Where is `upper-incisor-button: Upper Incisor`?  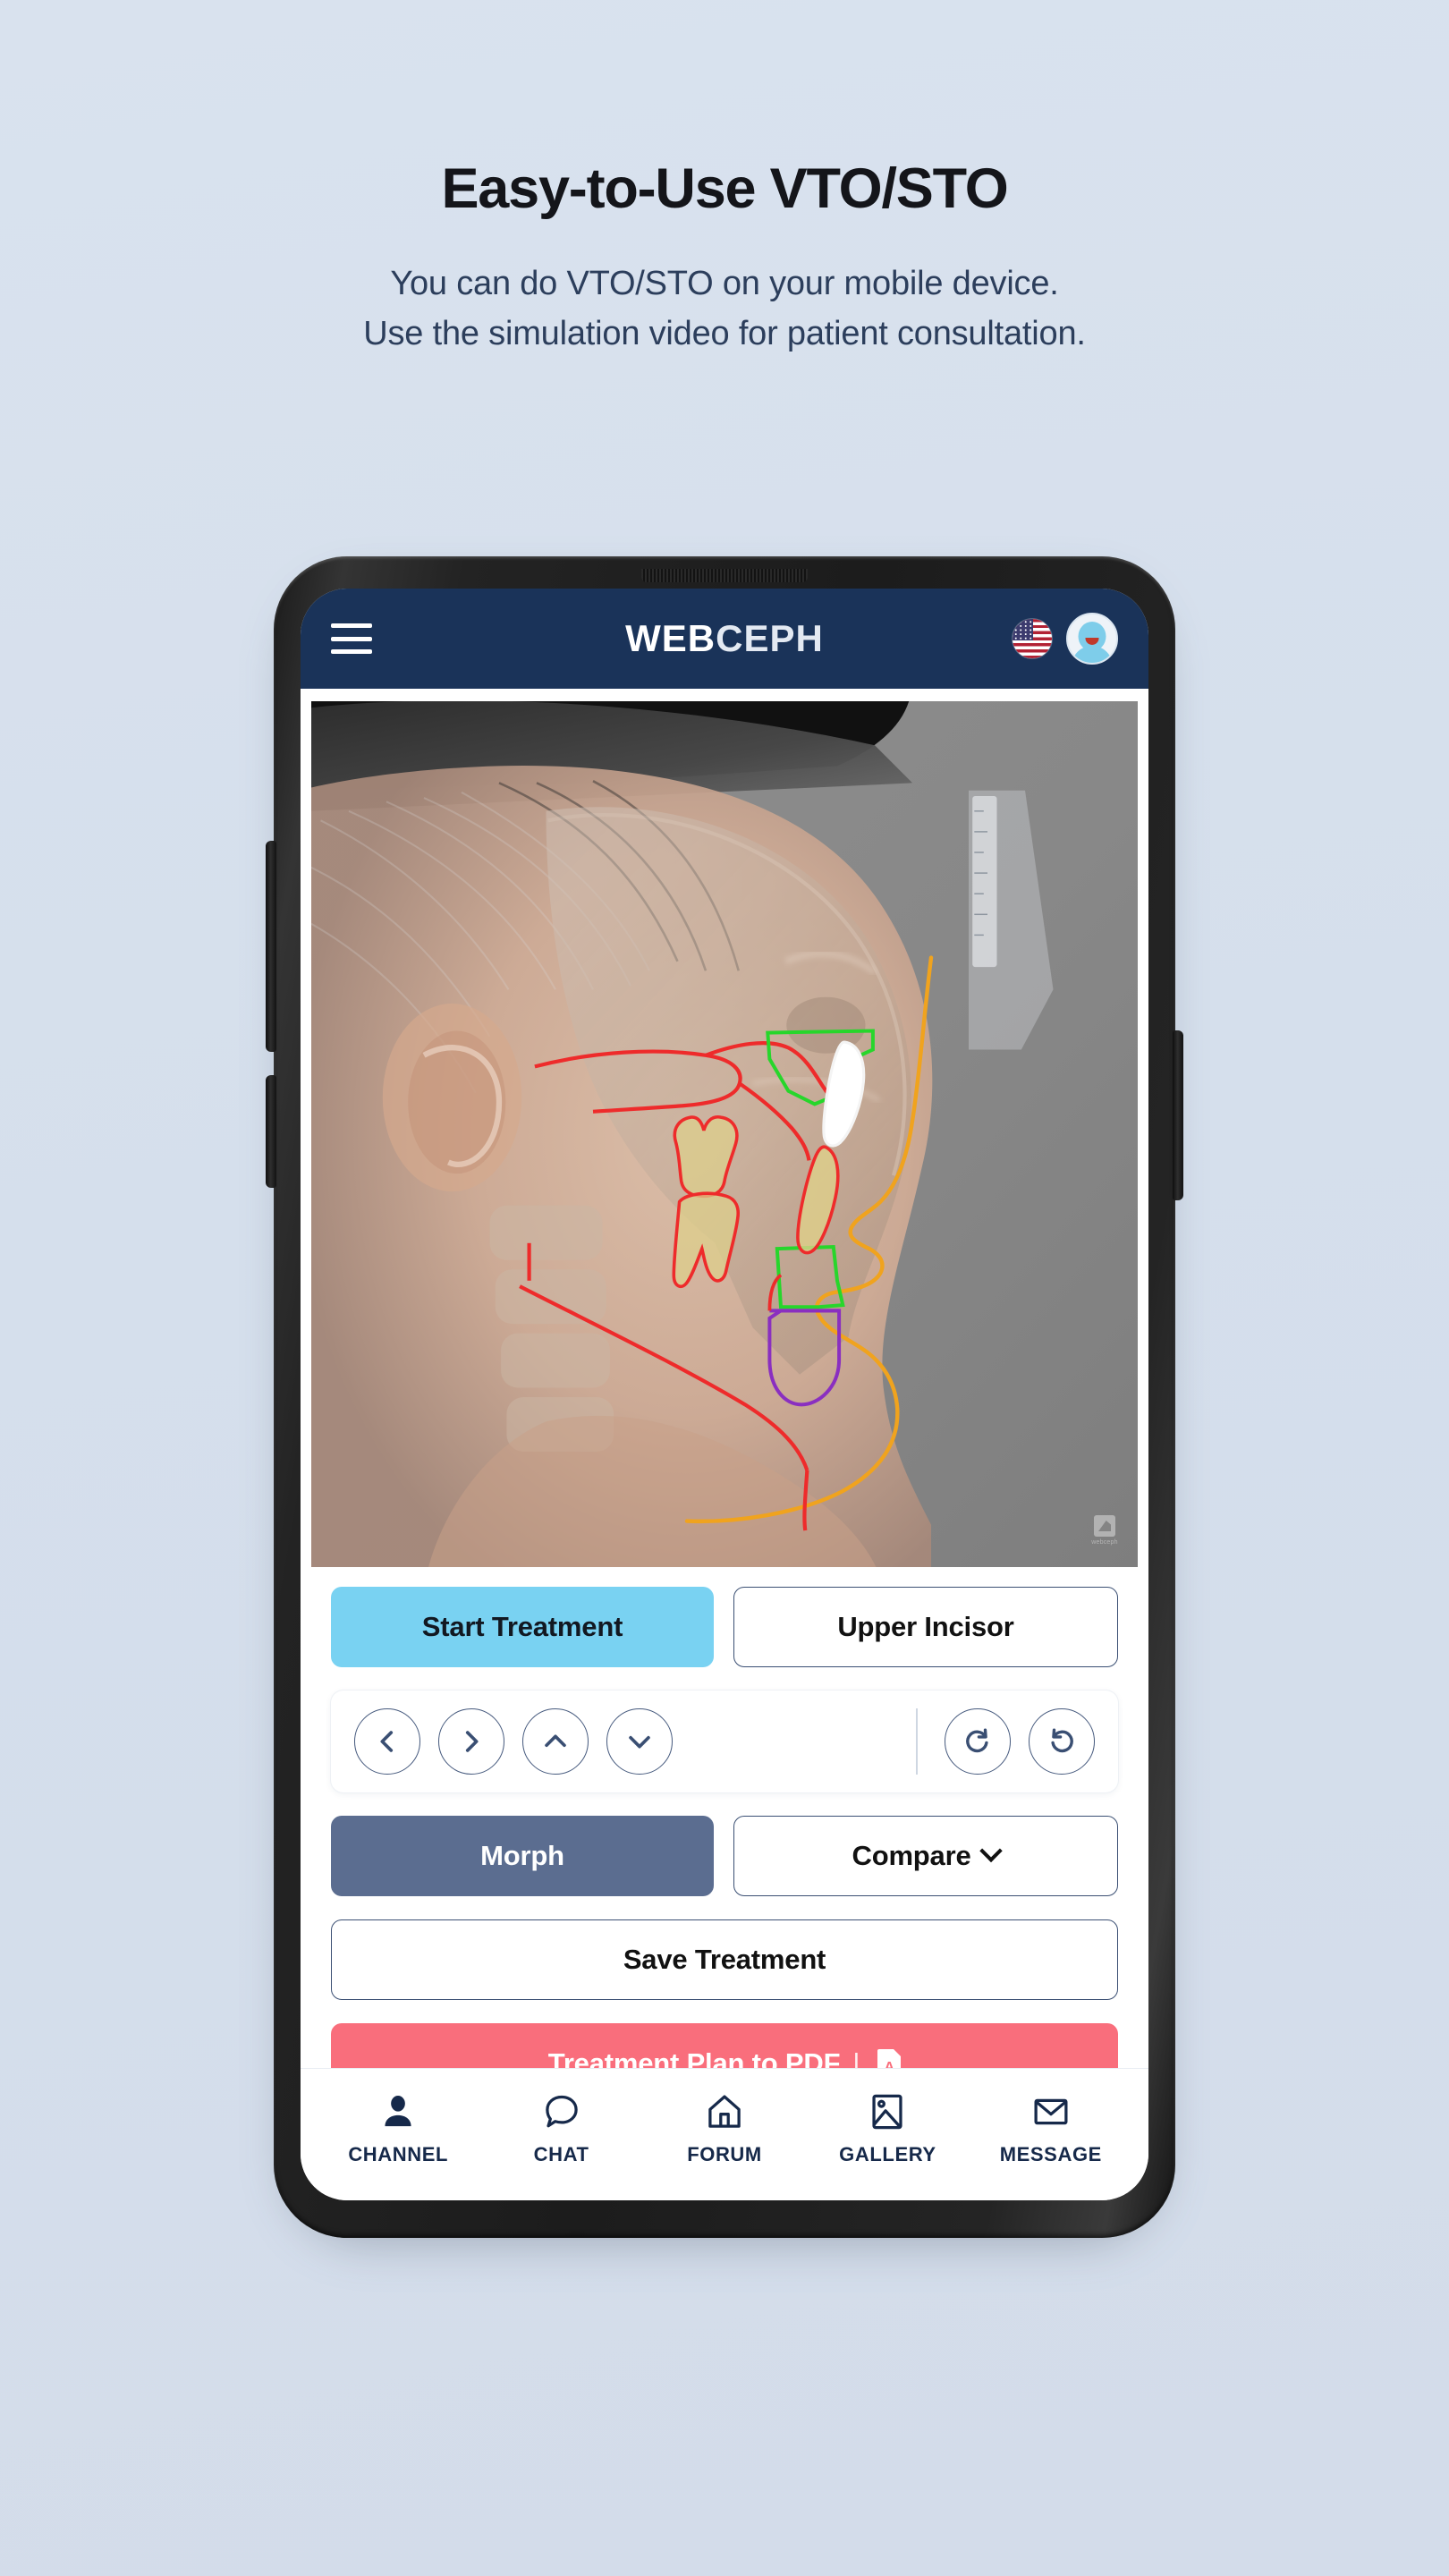 upper-incisor-button: Upper Incisor is located at coordinates (925, 1627).